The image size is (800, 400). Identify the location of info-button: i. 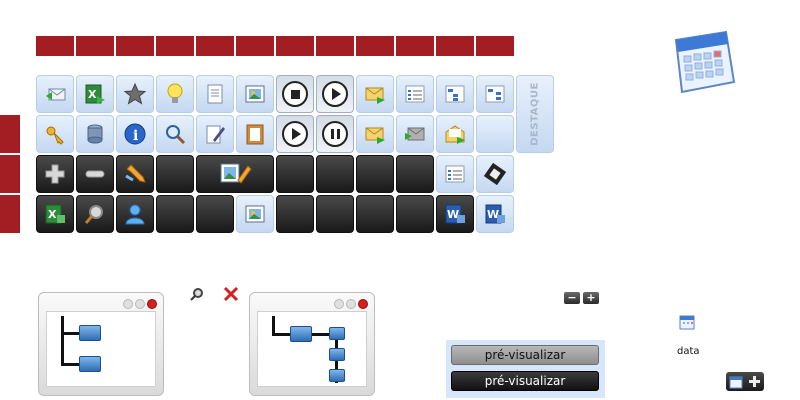
(135, 134).